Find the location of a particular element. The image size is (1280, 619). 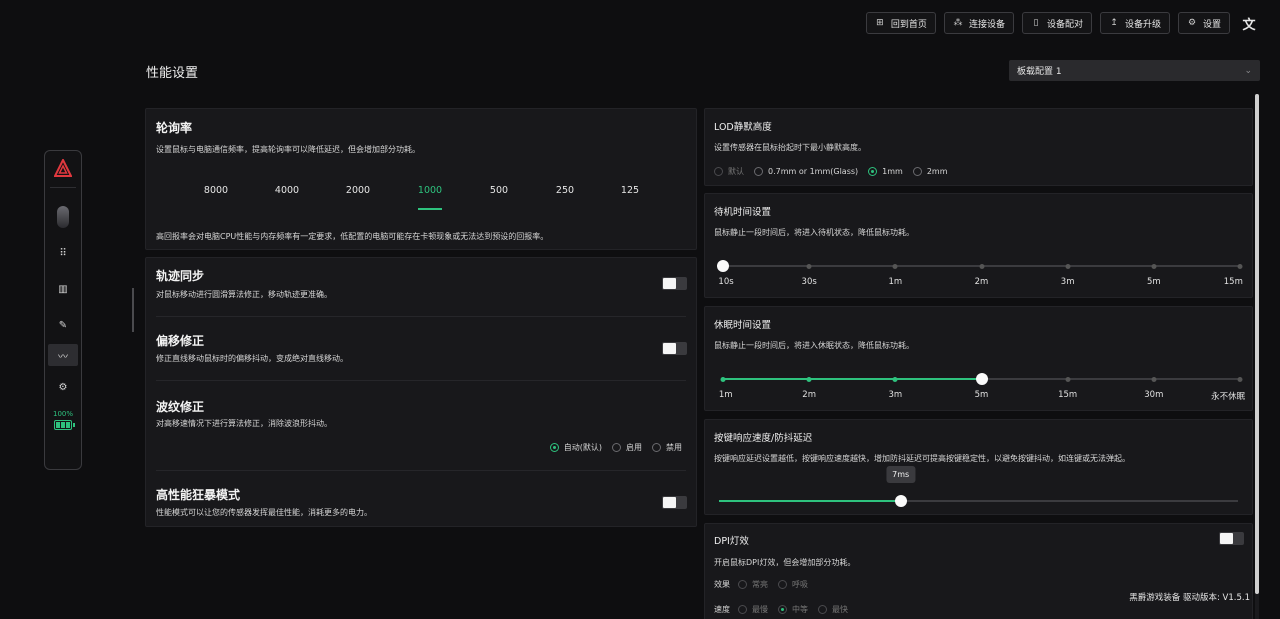

dpi-effect-radio: 常亮 is located at coordinates (753, 584).